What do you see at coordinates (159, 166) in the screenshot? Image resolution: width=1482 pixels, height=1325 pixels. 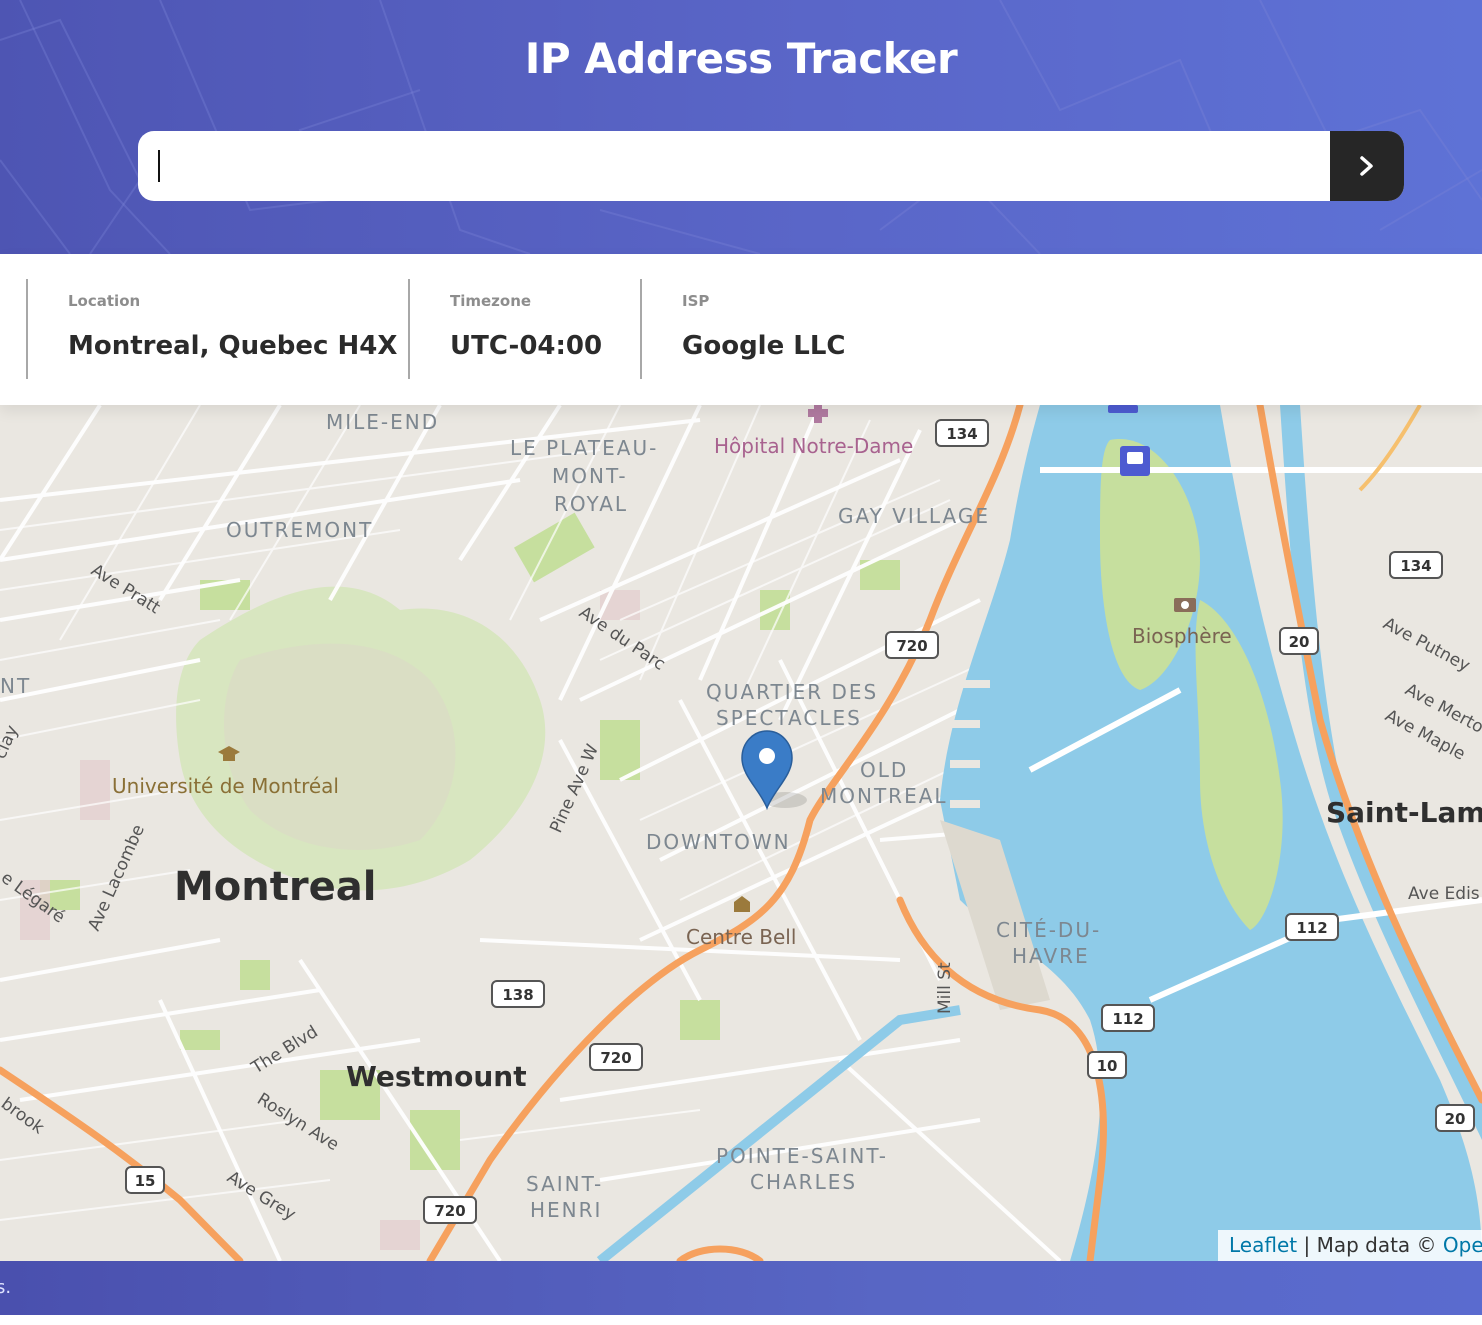 I see `text-caret` at bounding box center [159, 166].